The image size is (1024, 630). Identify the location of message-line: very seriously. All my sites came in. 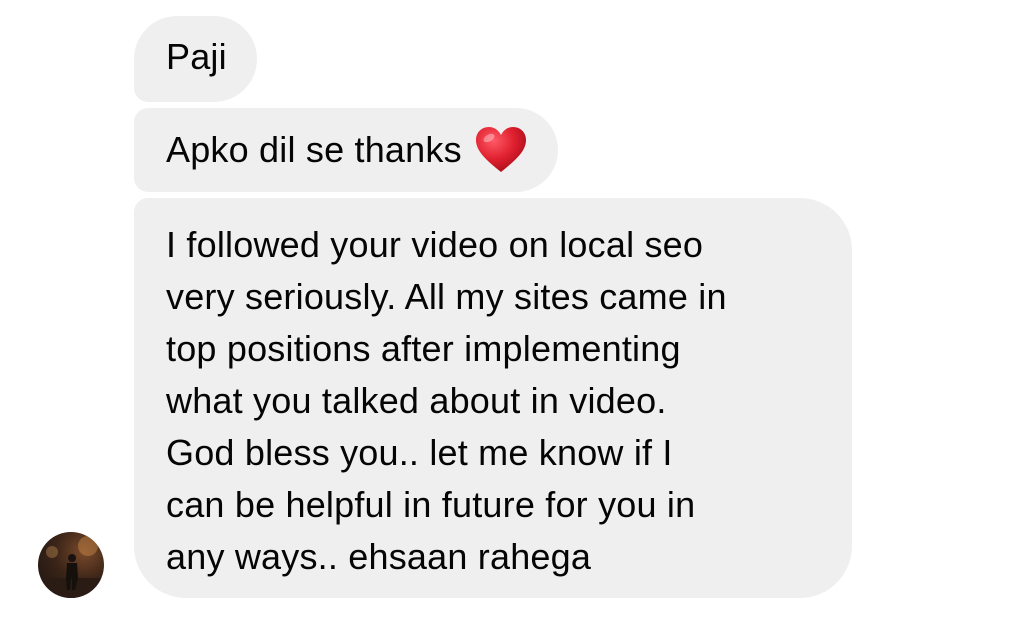
(446, 296).